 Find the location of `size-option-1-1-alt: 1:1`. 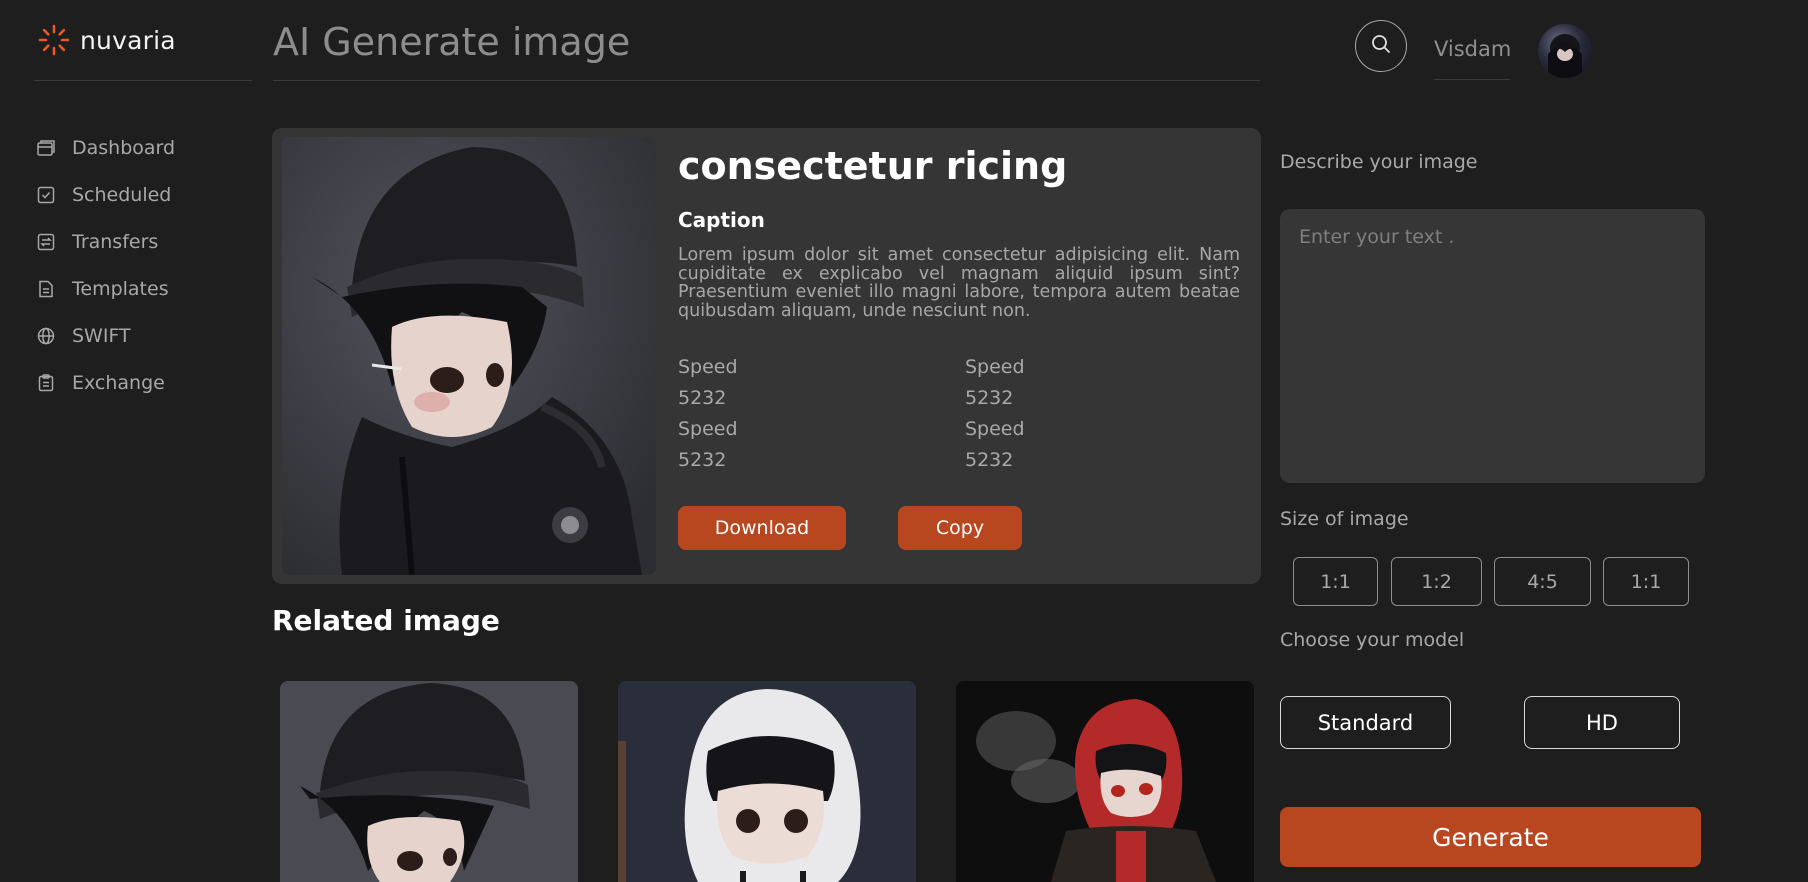

size-option-1-1-alt: 1:1 is located at coordinates (1646, 581).